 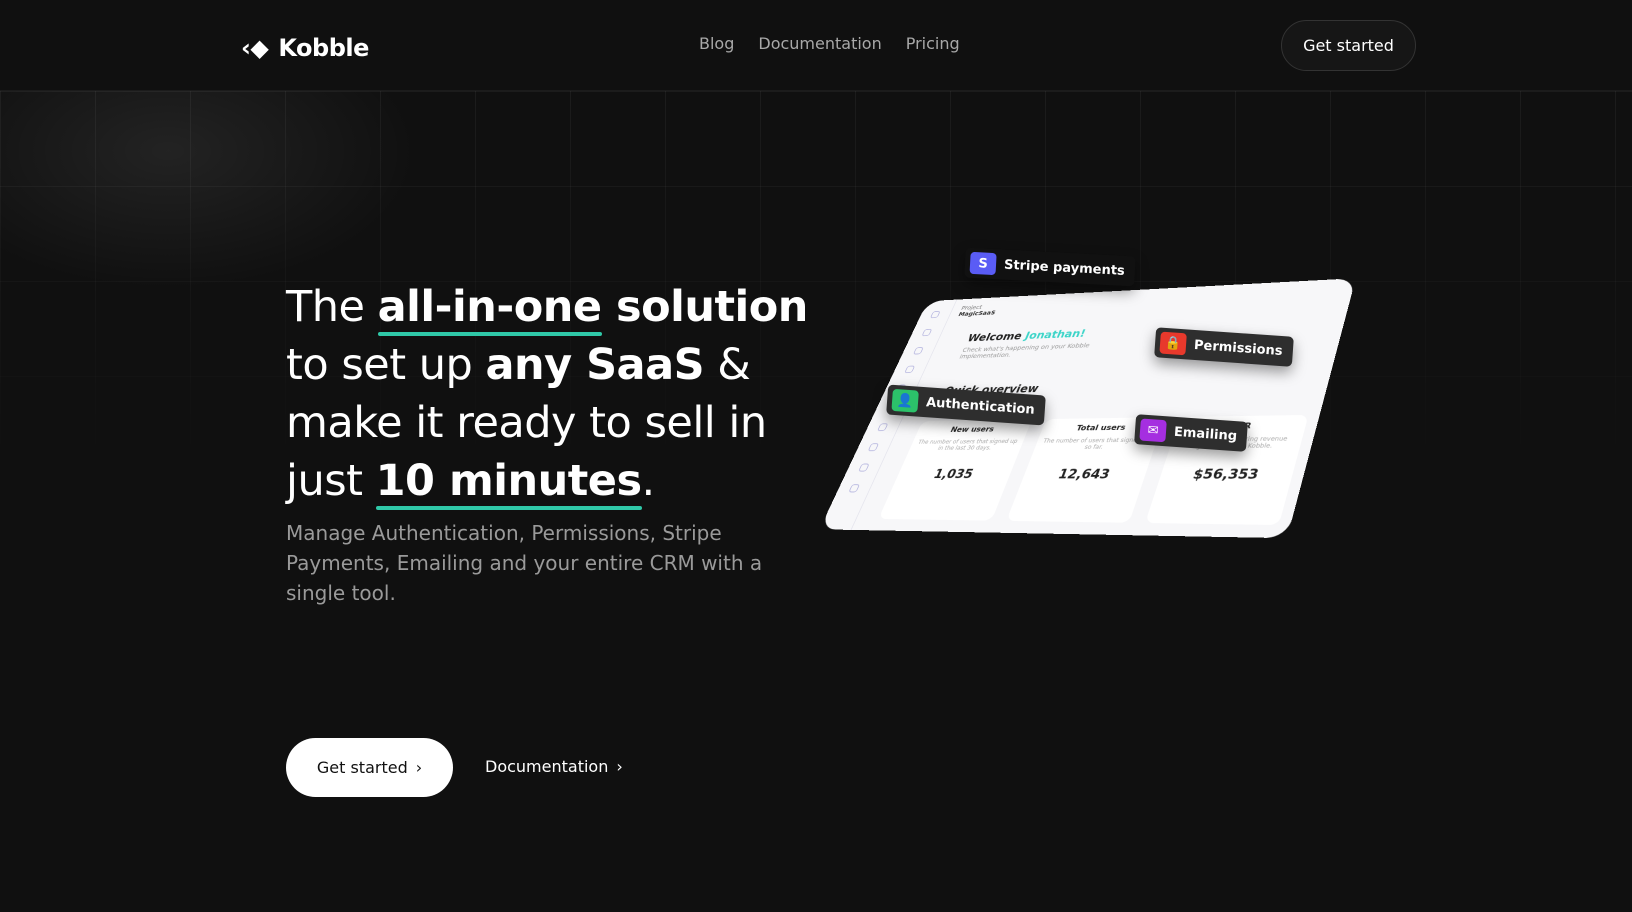 What do you see at coordinates (819, 43) in the screenshot?
I see `nav-documentation: Documentation` at bounding box center [819, 43].